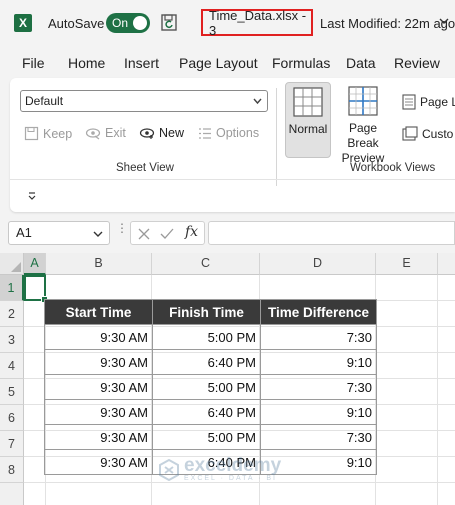 The width and height of the screenshot is (455, 505). What do you see at coordinates (318, 264) in the screenshot?
I see `column-header-d: D` at bounding box center [318, 264].